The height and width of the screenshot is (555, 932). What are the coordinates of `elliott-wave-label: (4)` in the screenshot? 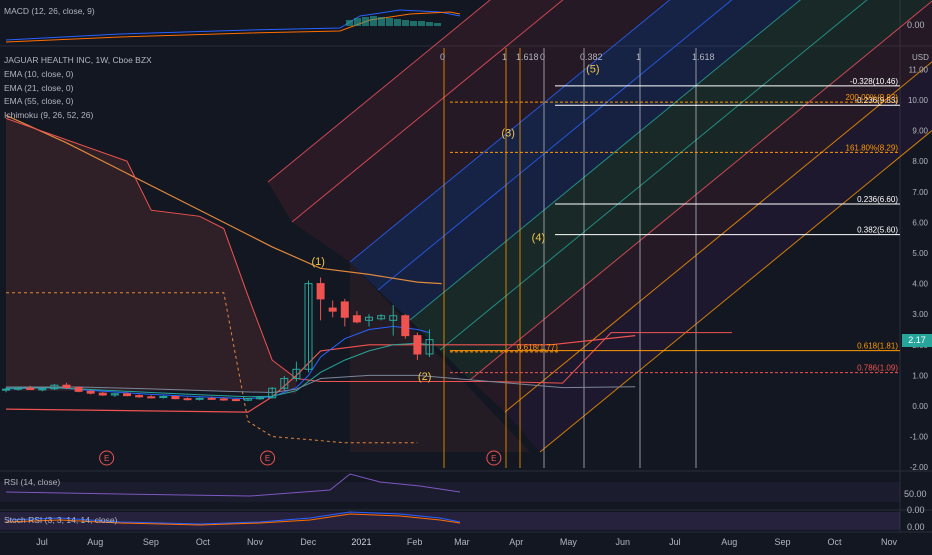 It's located at (538, 238).